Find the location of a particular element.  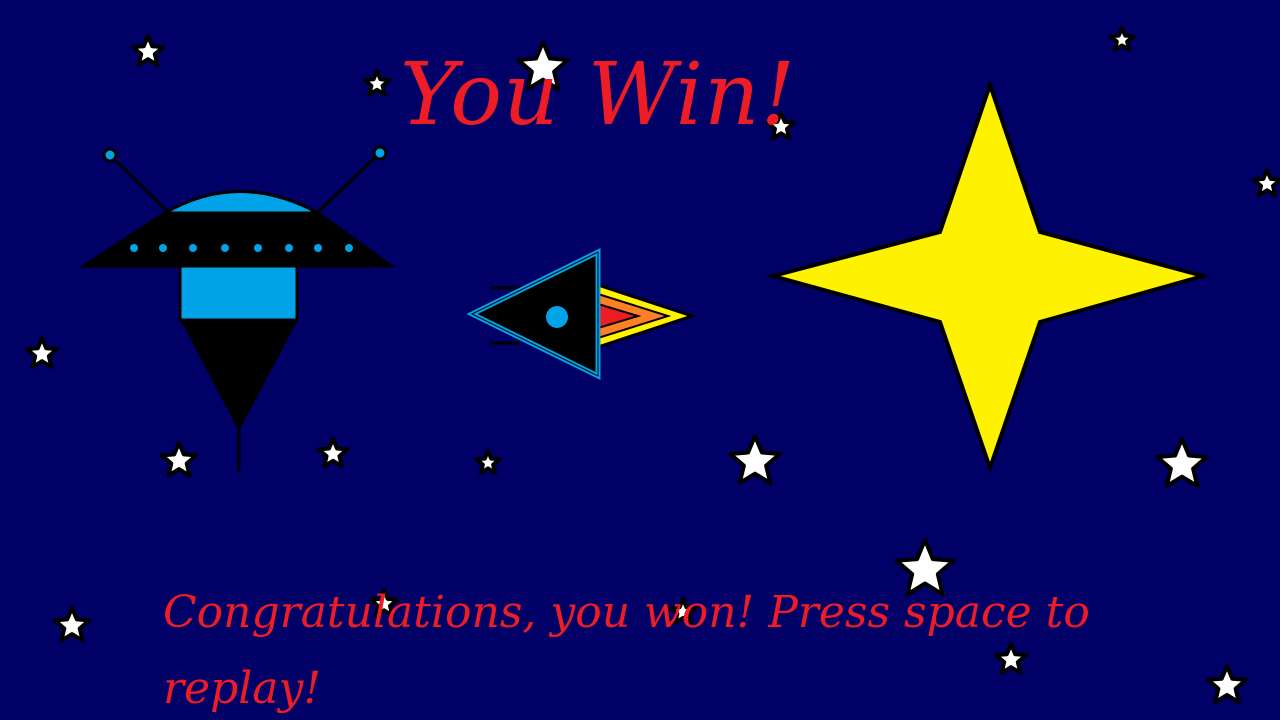

win-title: You Win! is located at coordinates (598, 95).